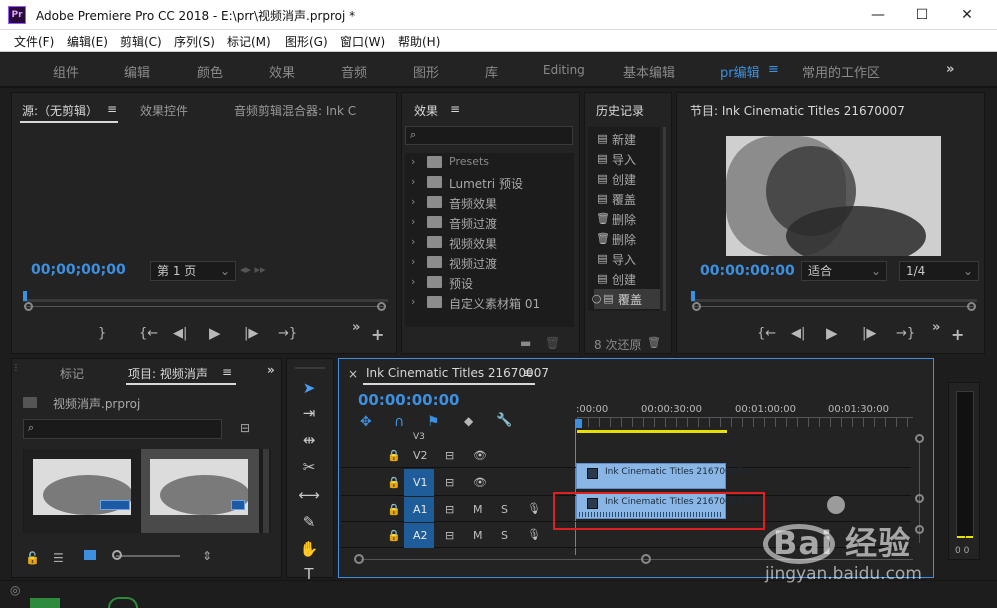  What do you see at coordinates (353, 374) in the screenshot?
I see `close-sequence-icon: ×` at bounding box center [353, 374].